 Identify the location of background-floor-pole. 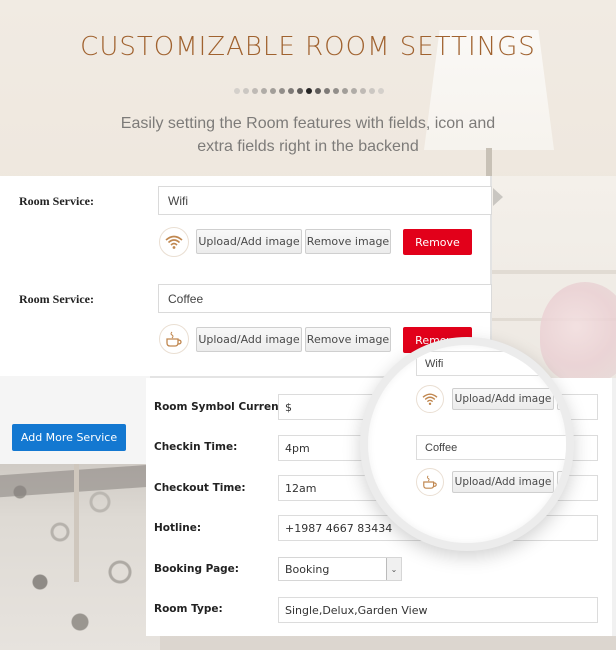
(76, 522).